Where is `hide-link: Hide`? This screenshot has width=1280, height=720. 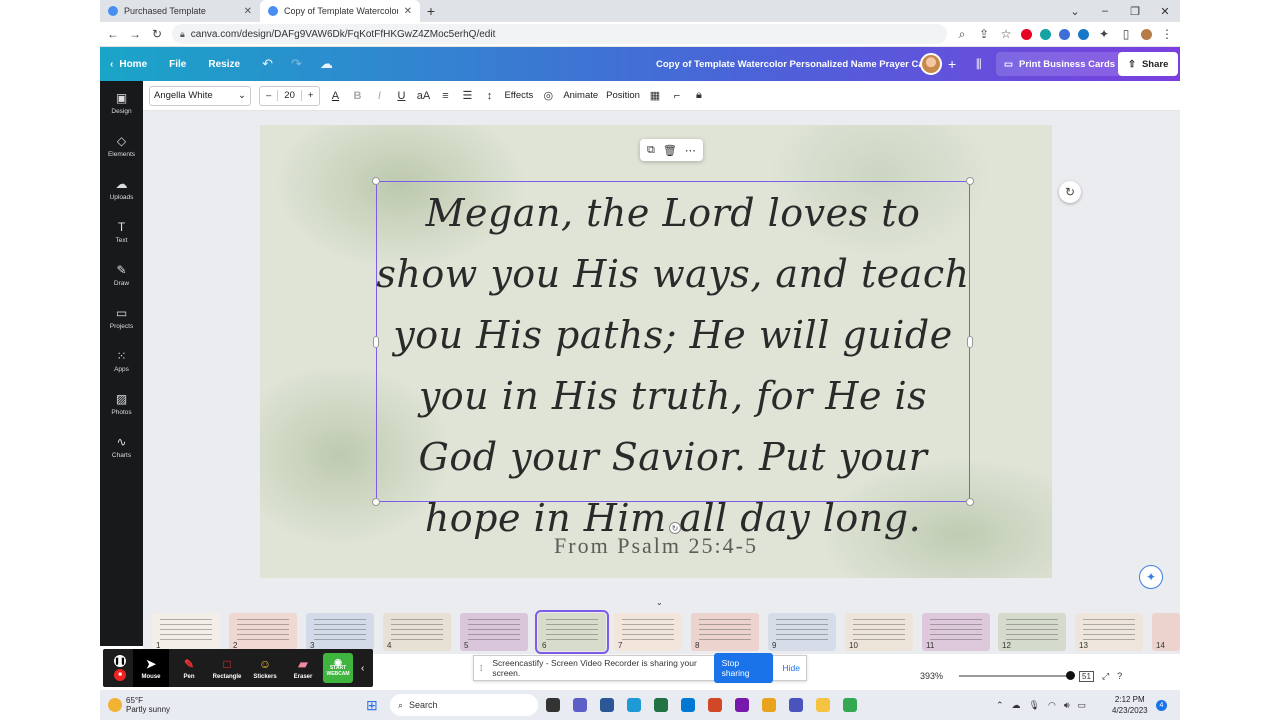
hide-link: Hide is located at coordinates (791, 668).